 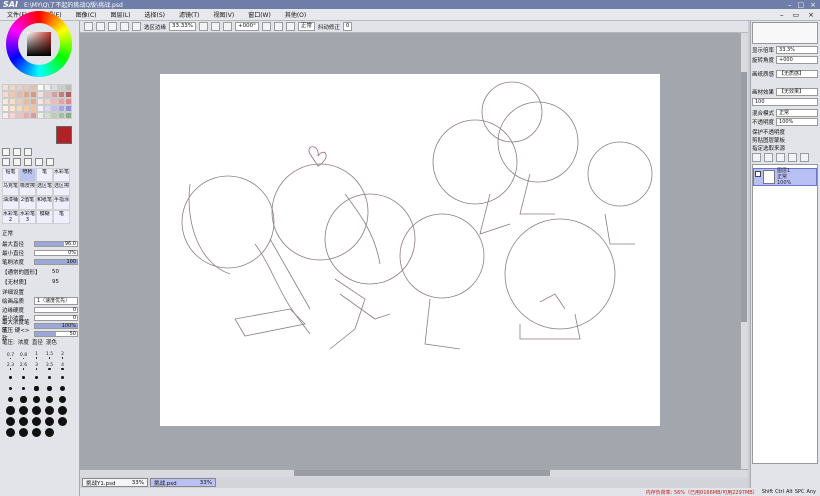 I want to click on zoom-out-button, so click(x=203, y=26).